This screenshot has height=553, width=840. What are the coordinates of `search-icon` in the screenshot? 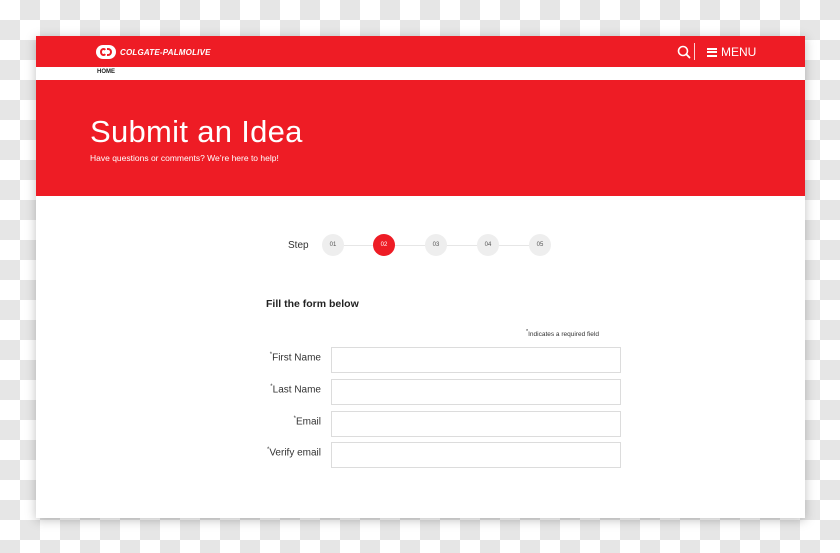 It's located at (684, 52).